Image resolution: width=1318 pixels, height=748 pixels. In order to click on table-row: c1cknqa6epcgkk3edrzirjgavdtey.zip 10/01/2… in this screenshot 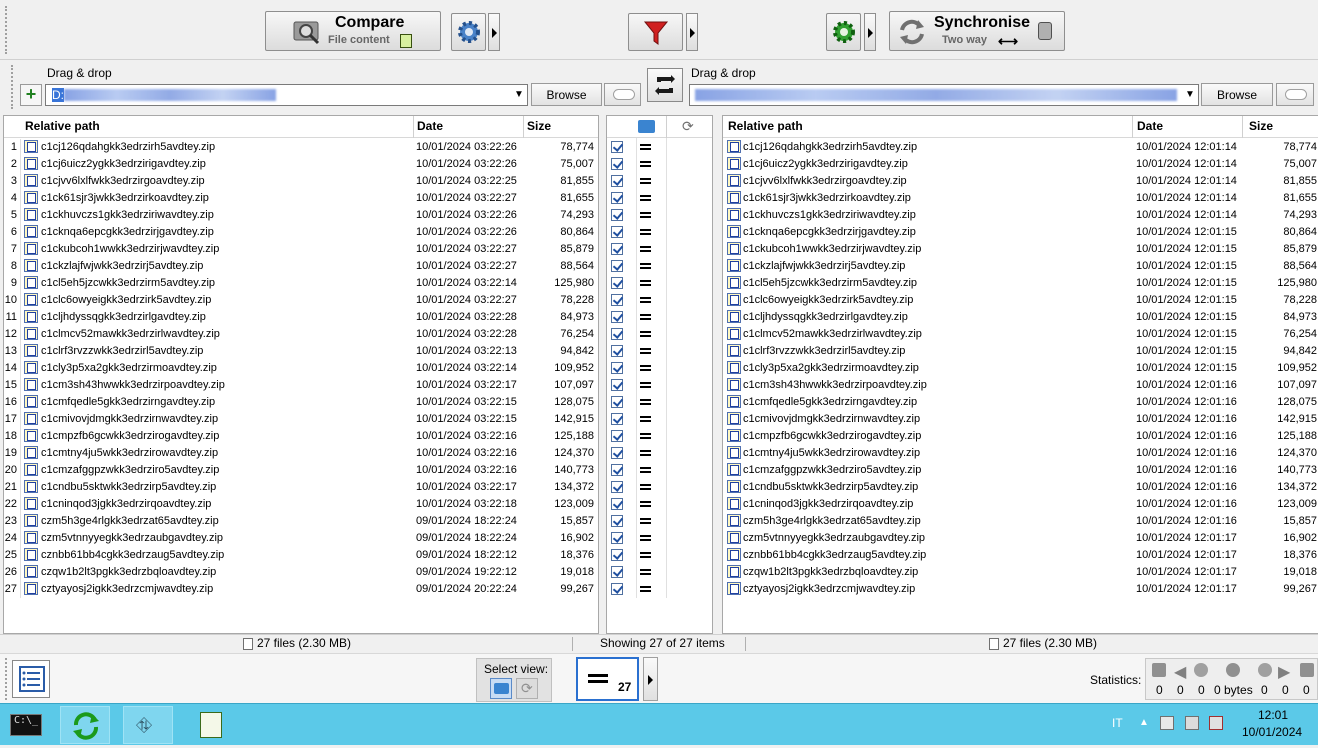, I will do `click(1020, 232)`.